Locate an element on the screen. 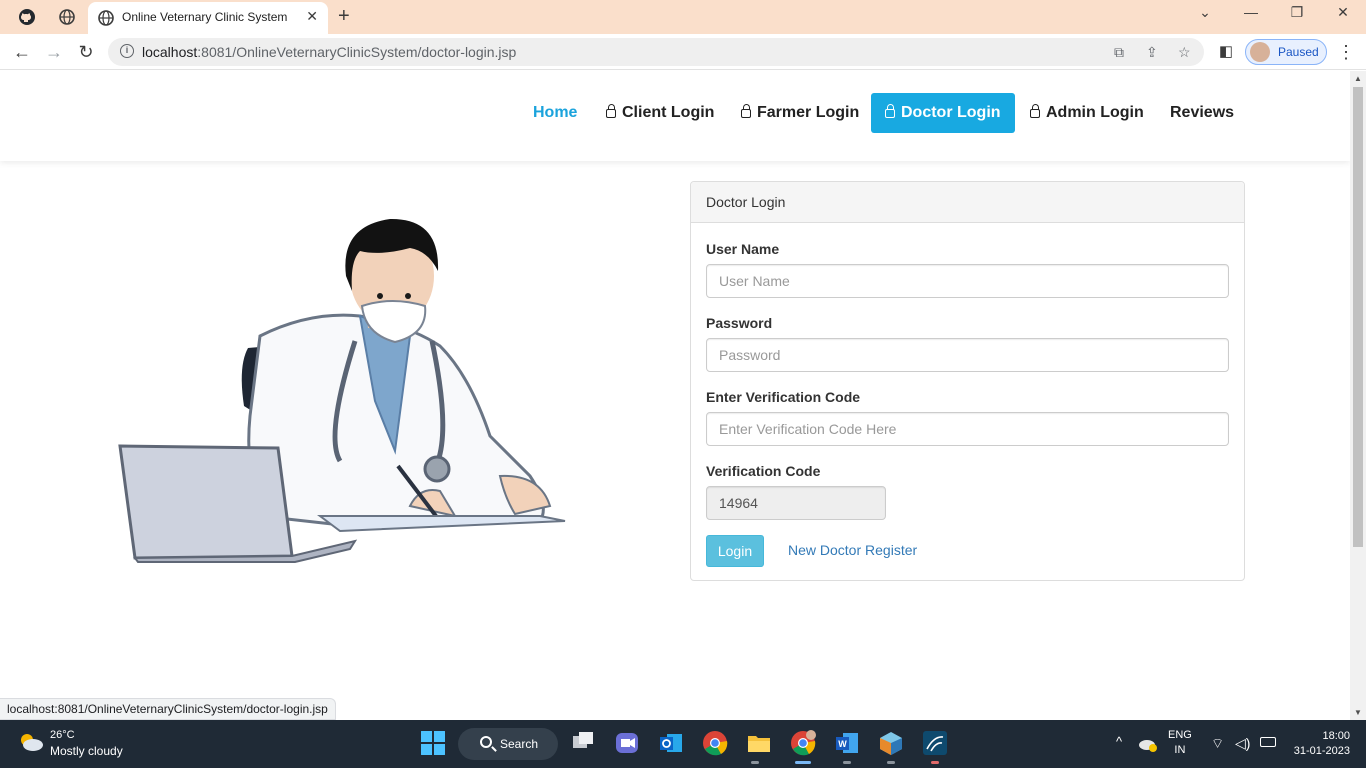 The width and height of the screenshot is (1366, 768). nav-client-login: Client Login is located at coordinates (660, 113).